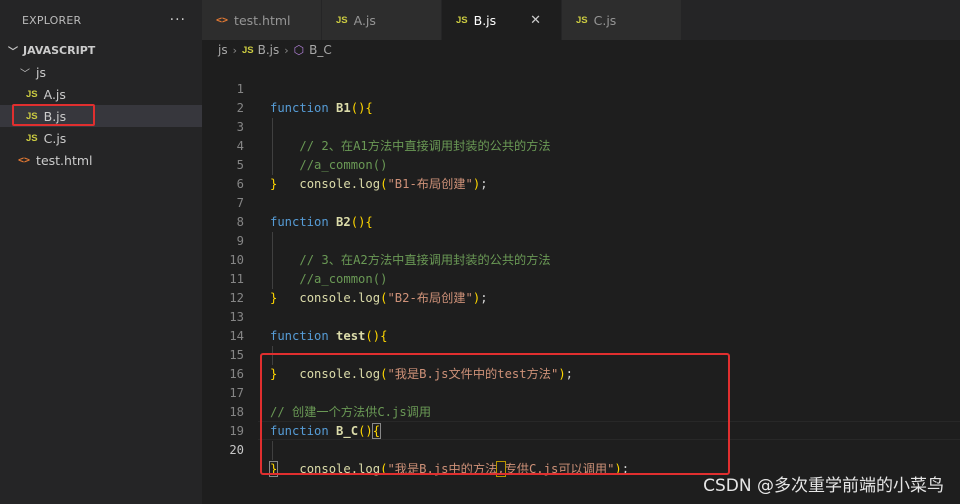 This screenshot has width=960, height=504. Describe the element at coordinates (304, 212) in the screenshot. I see `code-line: 7 function B2(){` at that location.